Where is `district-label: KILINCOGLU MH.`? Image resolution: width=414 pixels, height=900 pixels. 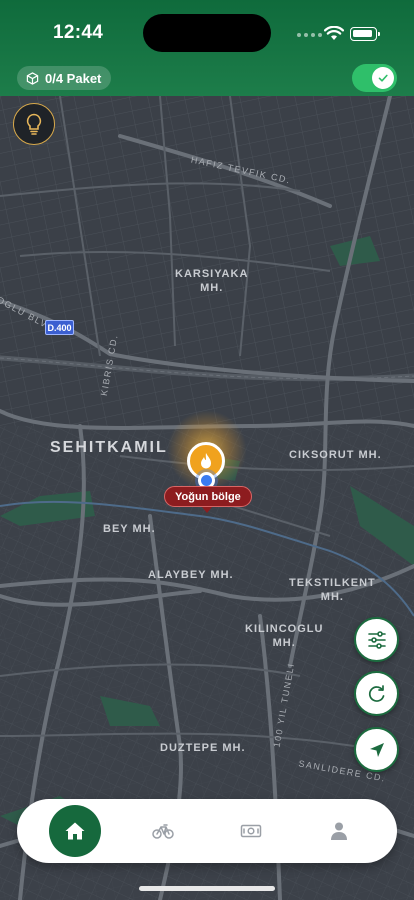
district-label: KILINCOGLU MH. is located at coordinates (284, 636).